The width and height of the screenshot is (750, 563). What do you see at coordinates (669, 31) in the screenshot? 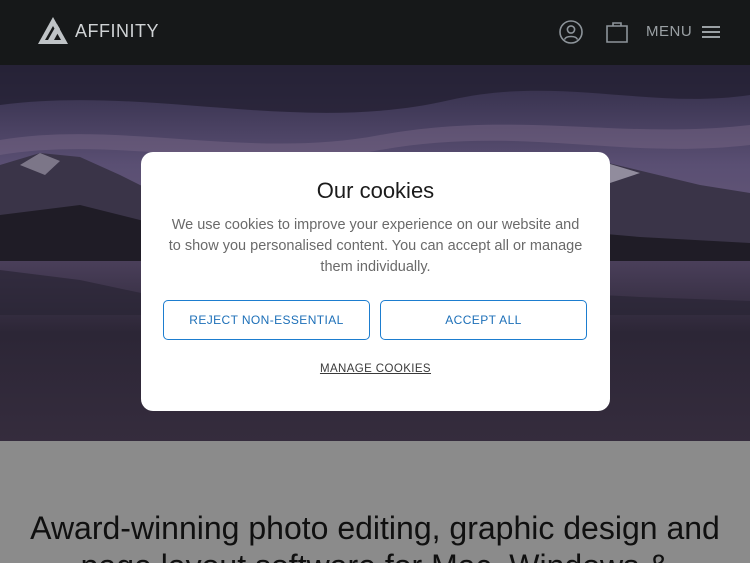
I see `menu-label: MENU` at bounding box center [669, 31].